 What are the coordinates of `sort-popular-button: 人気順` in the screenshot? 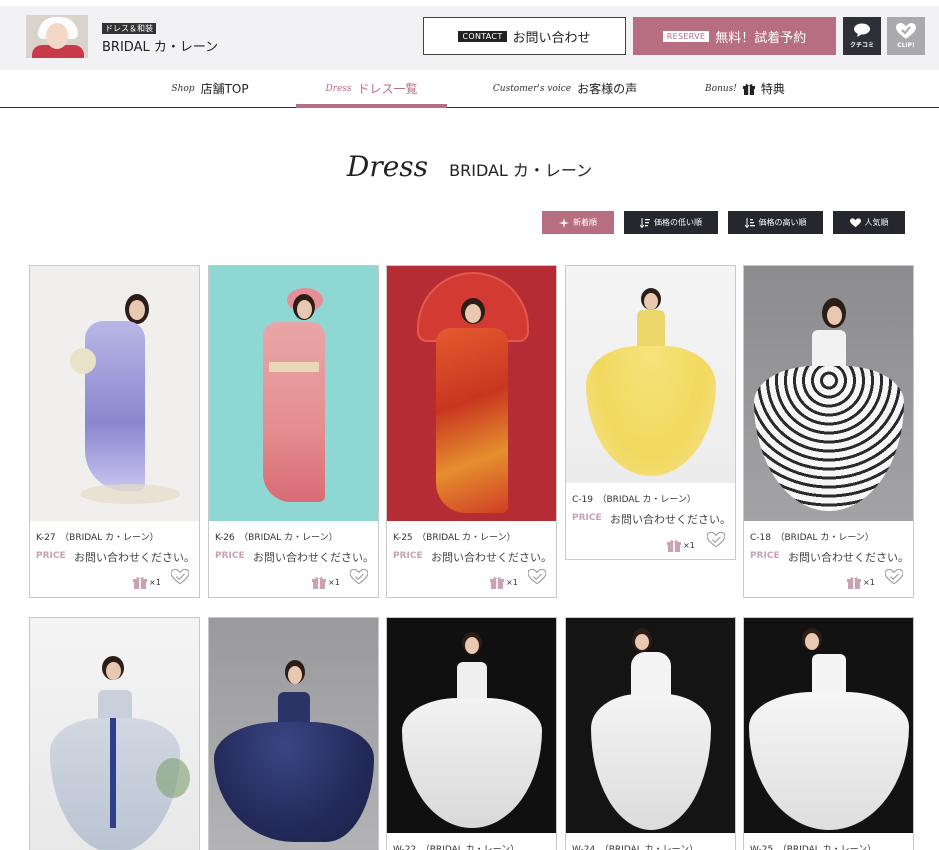 It's located at (869, 222).